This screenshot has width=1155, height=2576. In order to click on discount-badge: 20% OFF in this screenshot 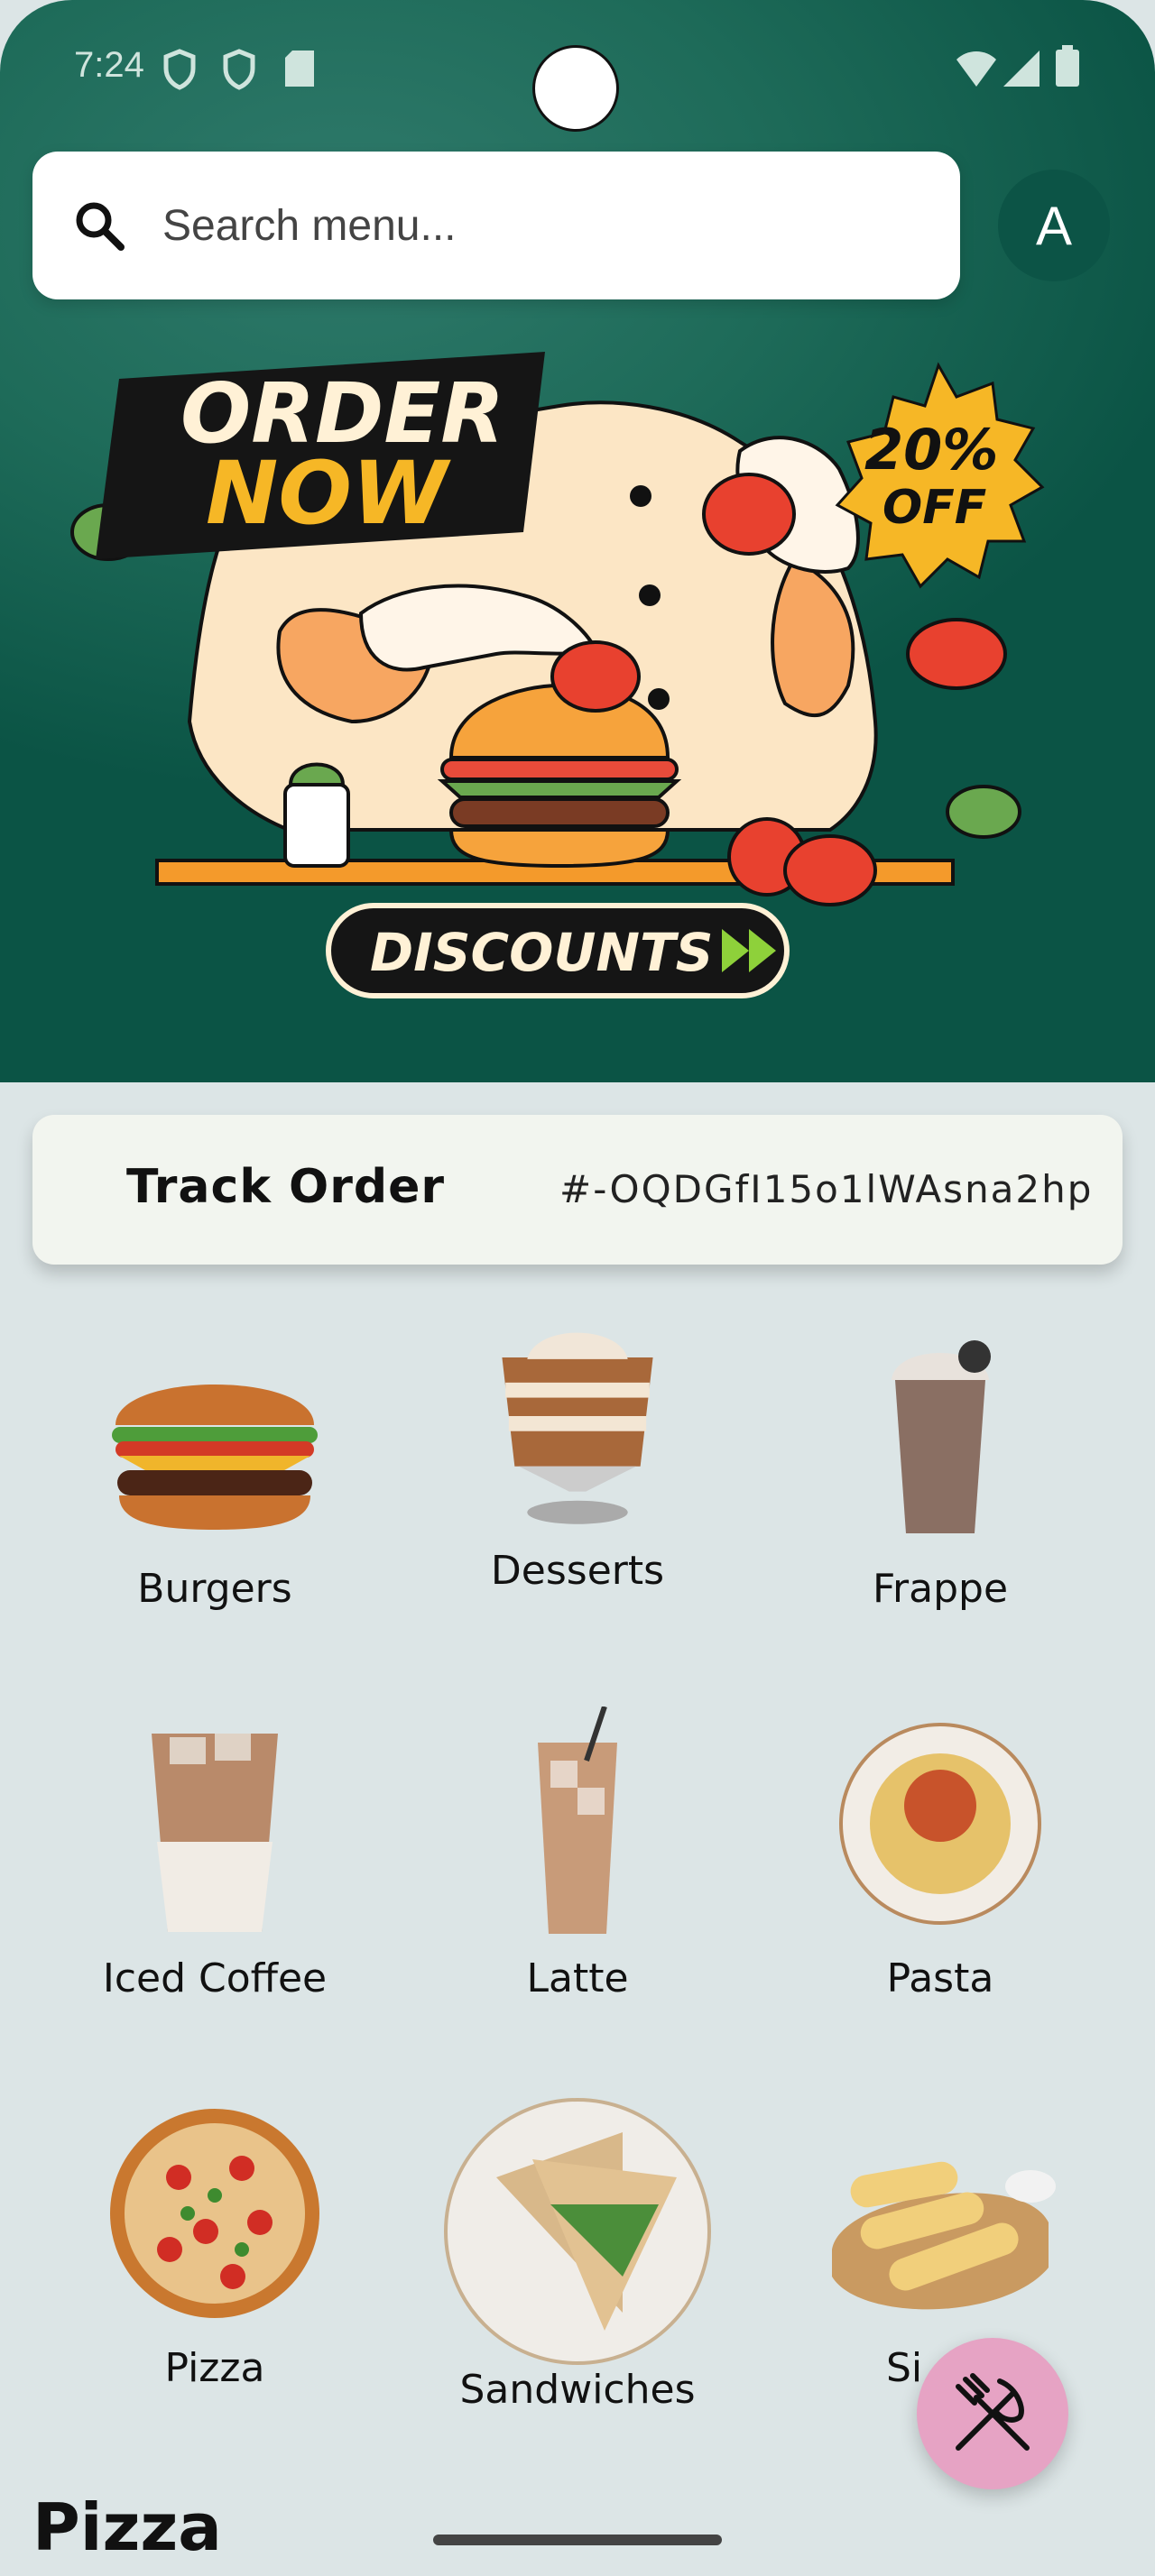, I will do `click(940, 475)`.